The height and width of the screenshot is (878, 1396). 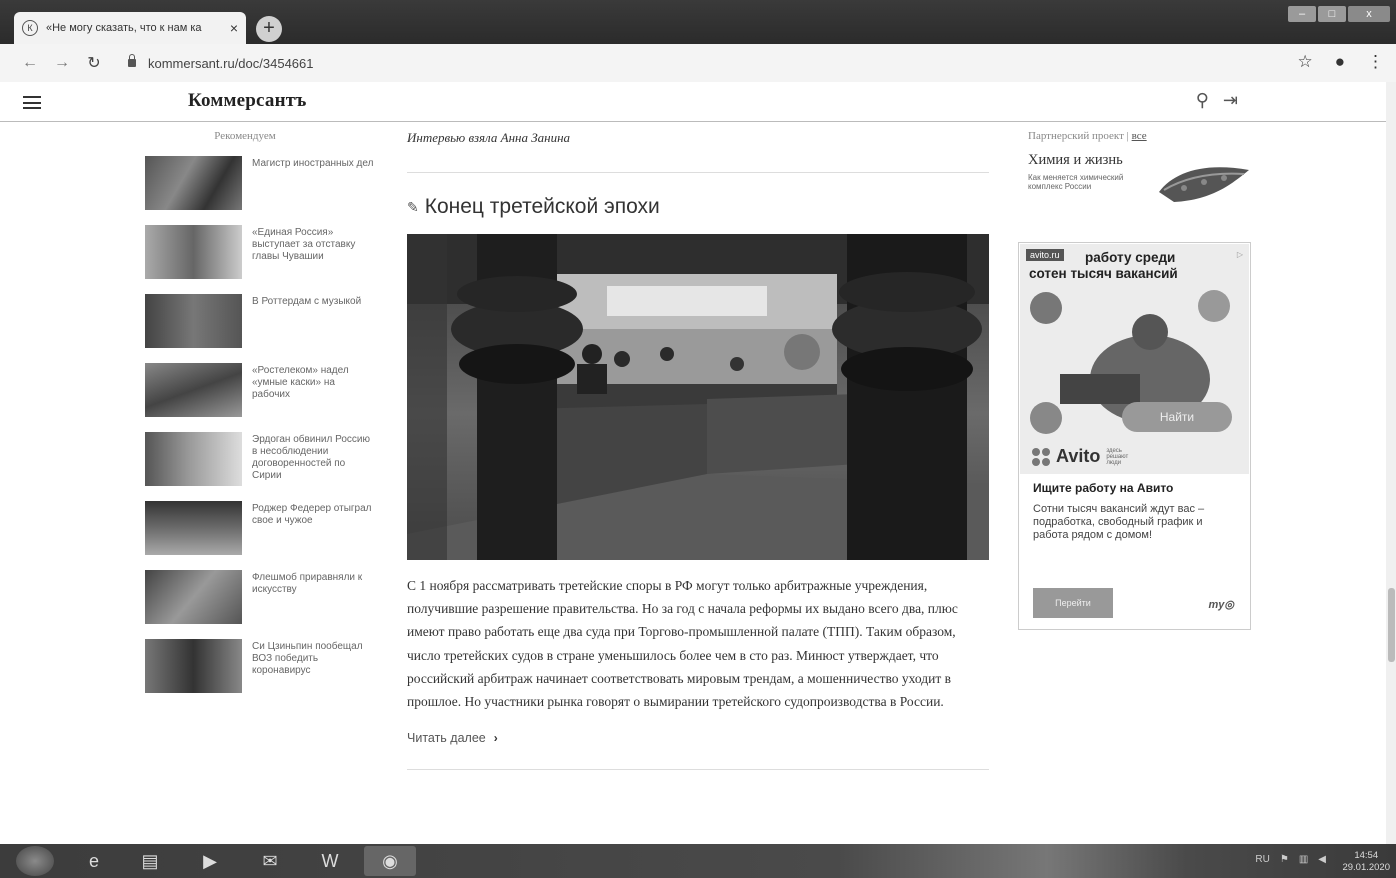 I want to click on url-field: kommersant.ru/doc/3454661, so click(x=221, y=62).